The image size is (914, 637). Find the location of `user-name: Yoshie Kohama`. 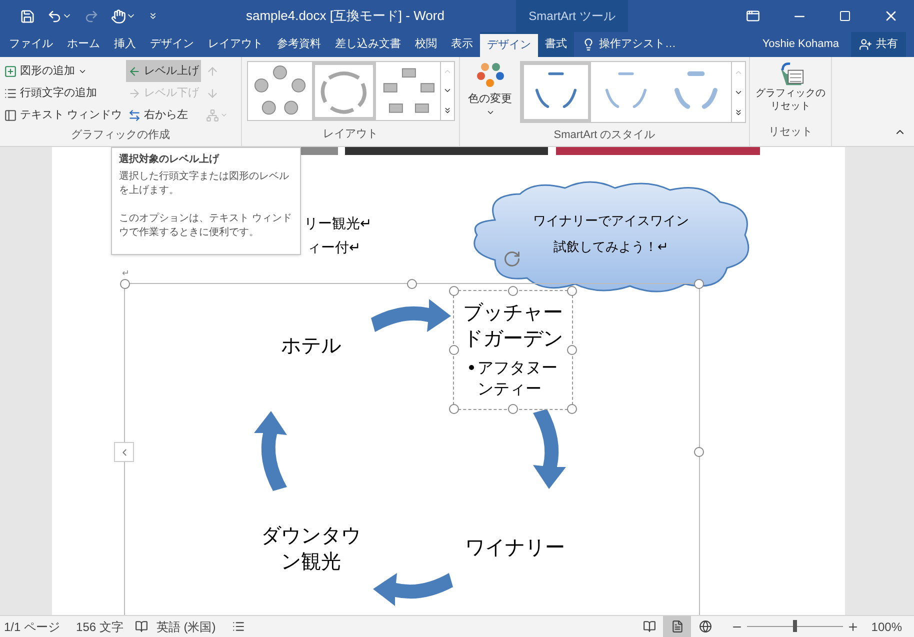

user-name: Yoshie Kohama is located at coordinates (801, 44).